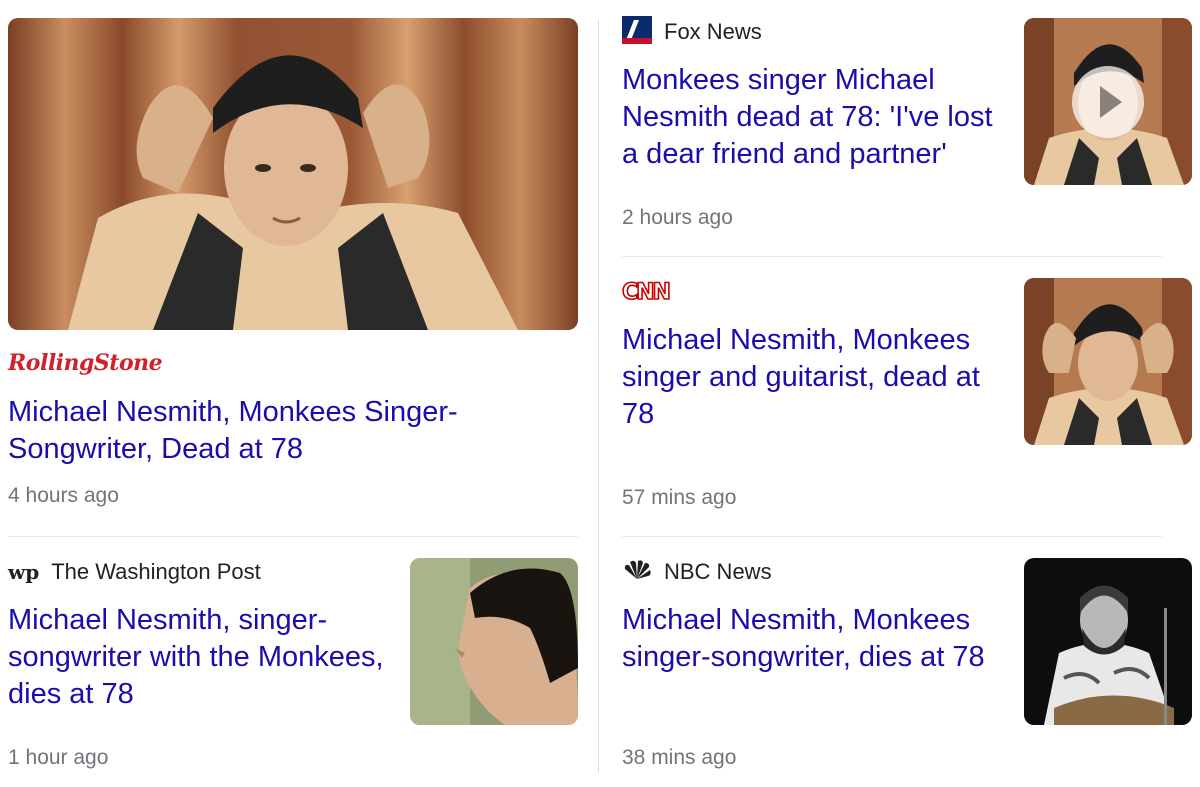  I want to click on source-name: The Washington Post, so click(156, 571).